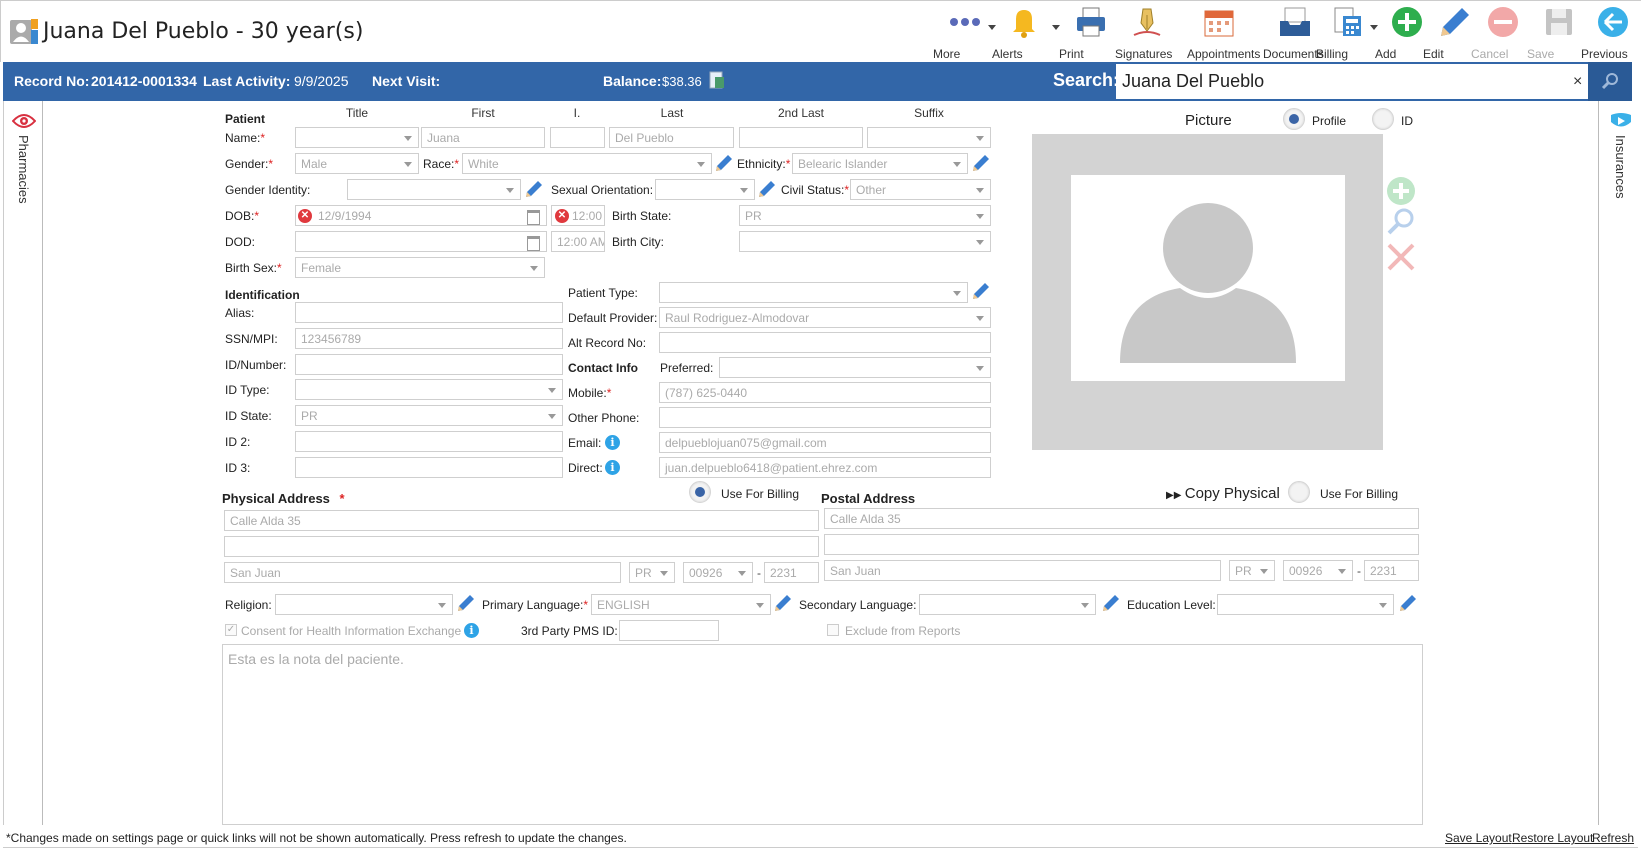 This screenshot has width=1641, height=852. What do you see at coordinates (357, 163) in the screenshot?
I see `gender-select: Male` at bounding box center [357, 163].